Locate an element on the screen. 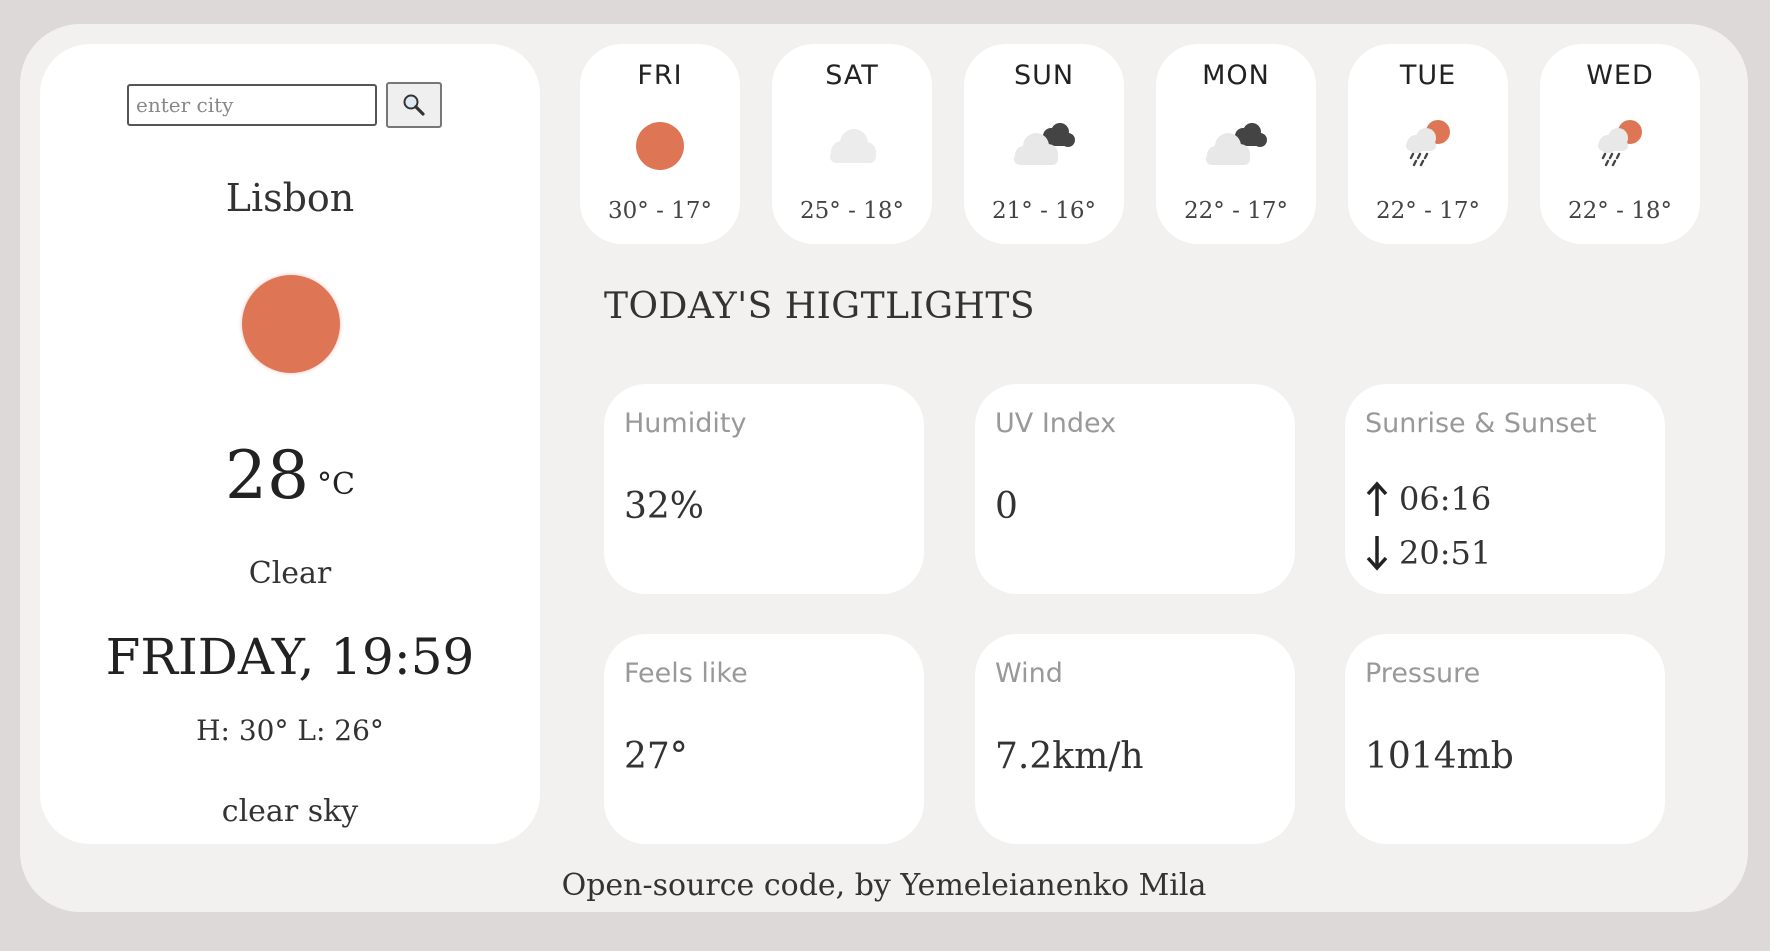 Image resolution: width=1770 pixels, height=951 pixels. humidity-card: Humidity 32% is located at coordinates (764, 489).